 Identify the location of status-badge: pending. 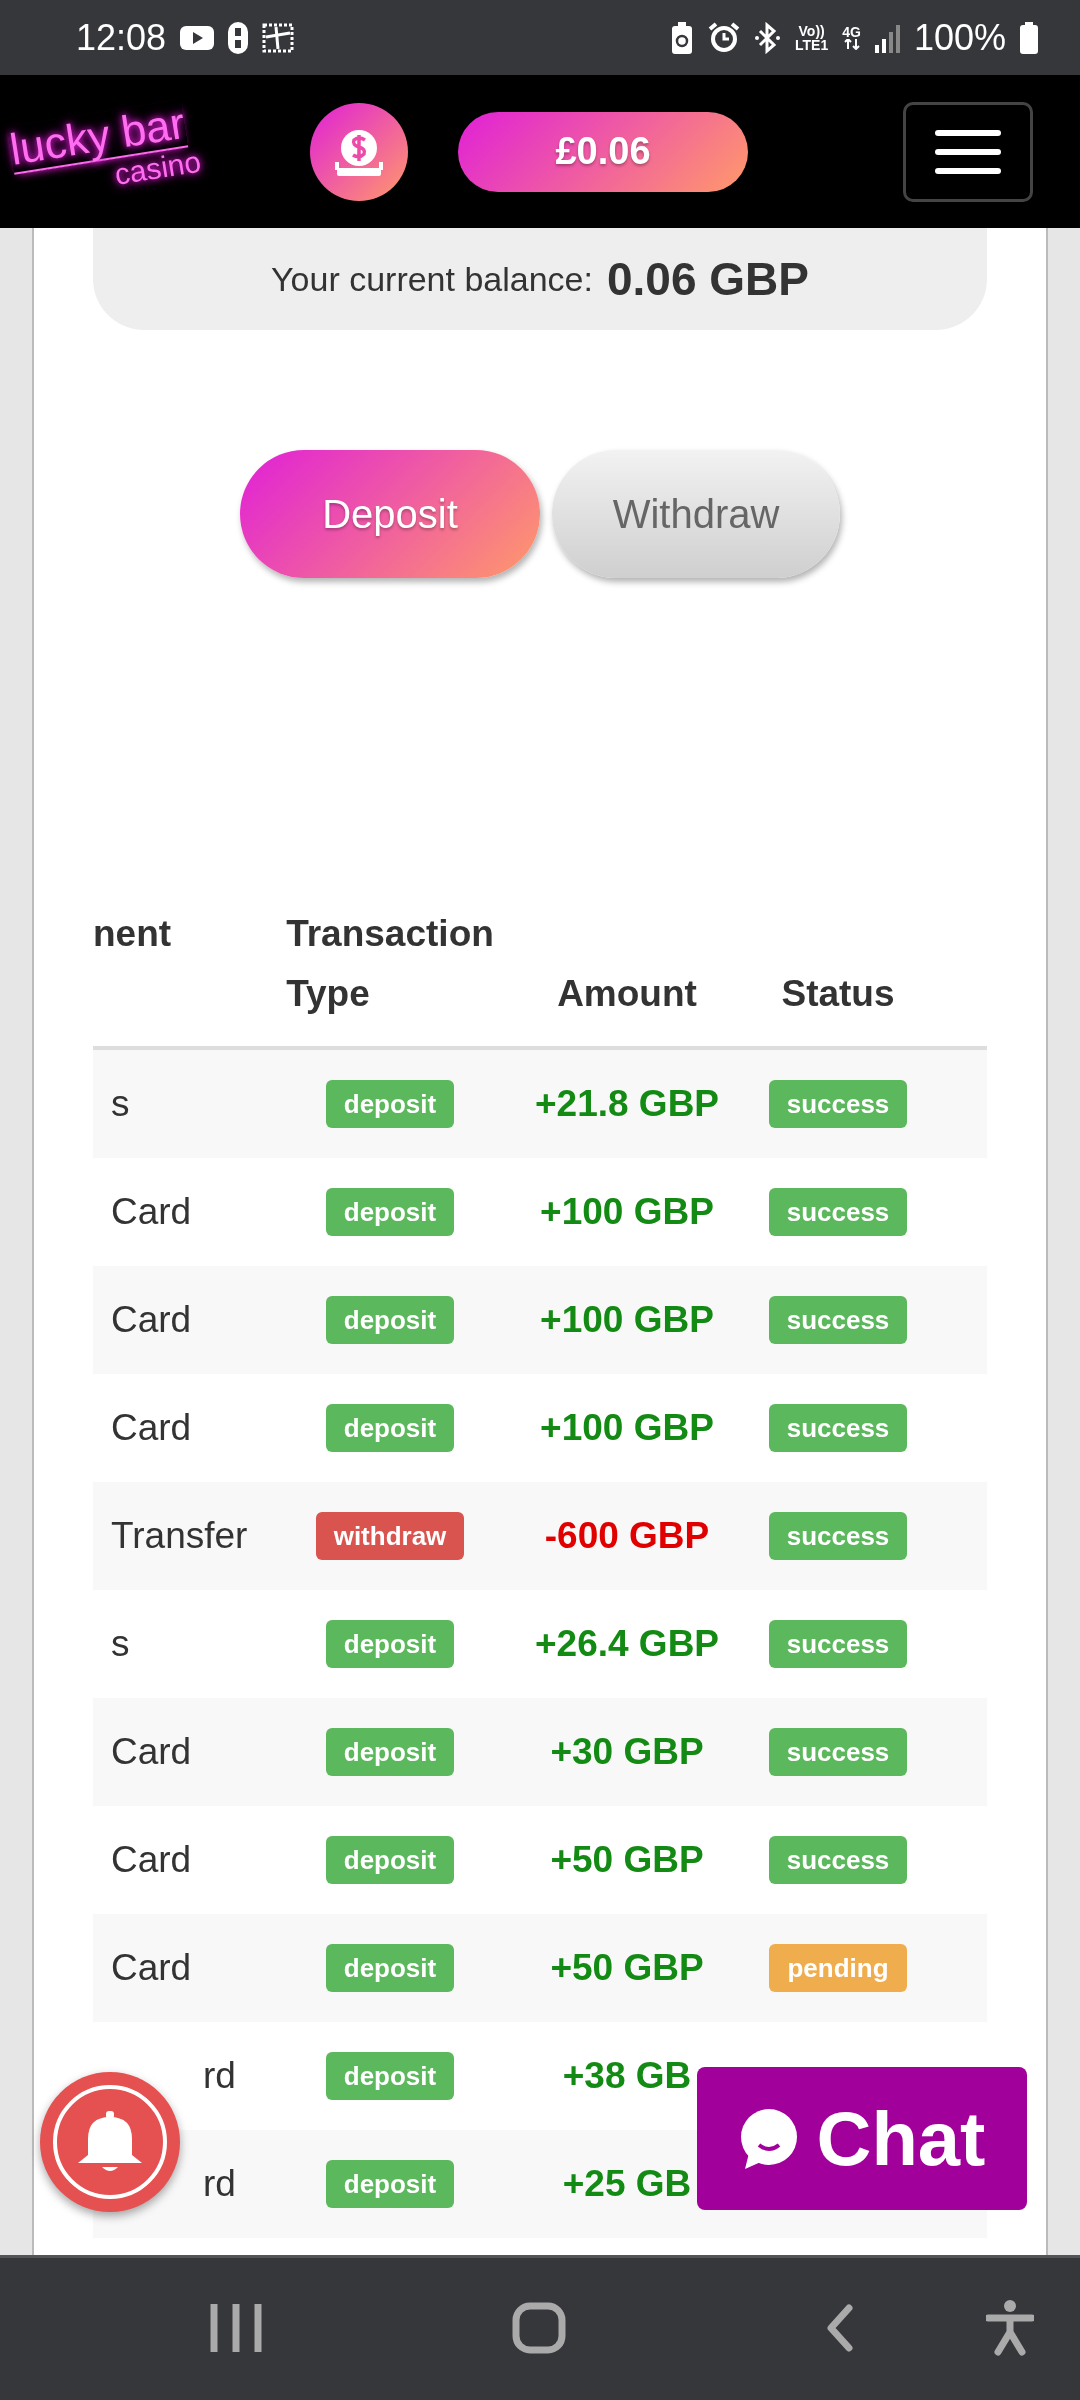
(838, 1968).